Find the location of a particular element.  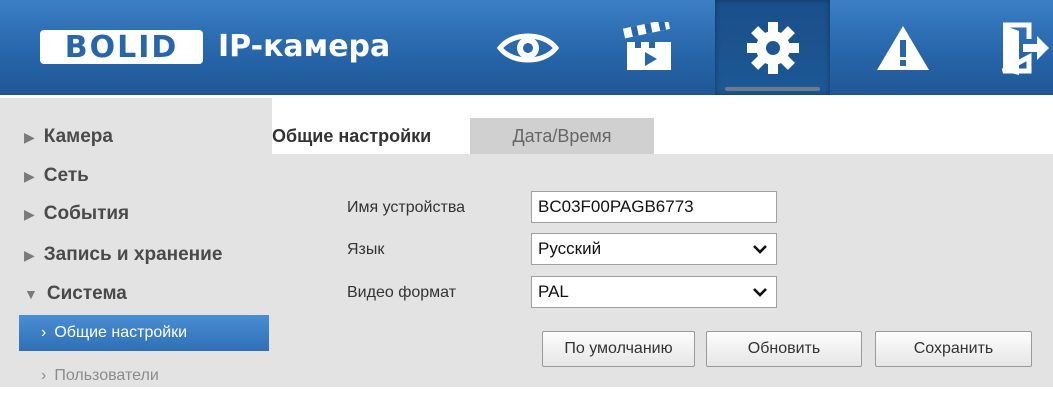

device-name-label: Имя устройства is located at coordinates (406, 207).